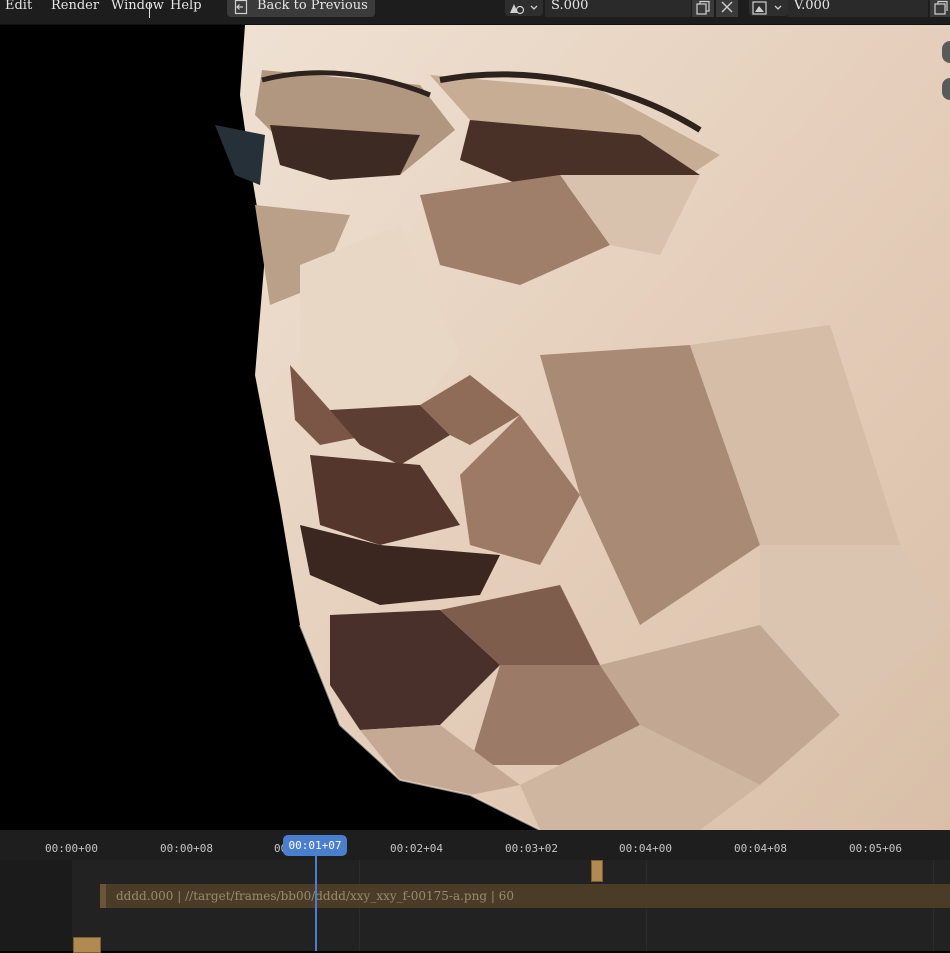  What do you see at coordinates (645, 848) in the screenshot?
I see `tick-label: 00:04+00` at bounding box center [645, 848].